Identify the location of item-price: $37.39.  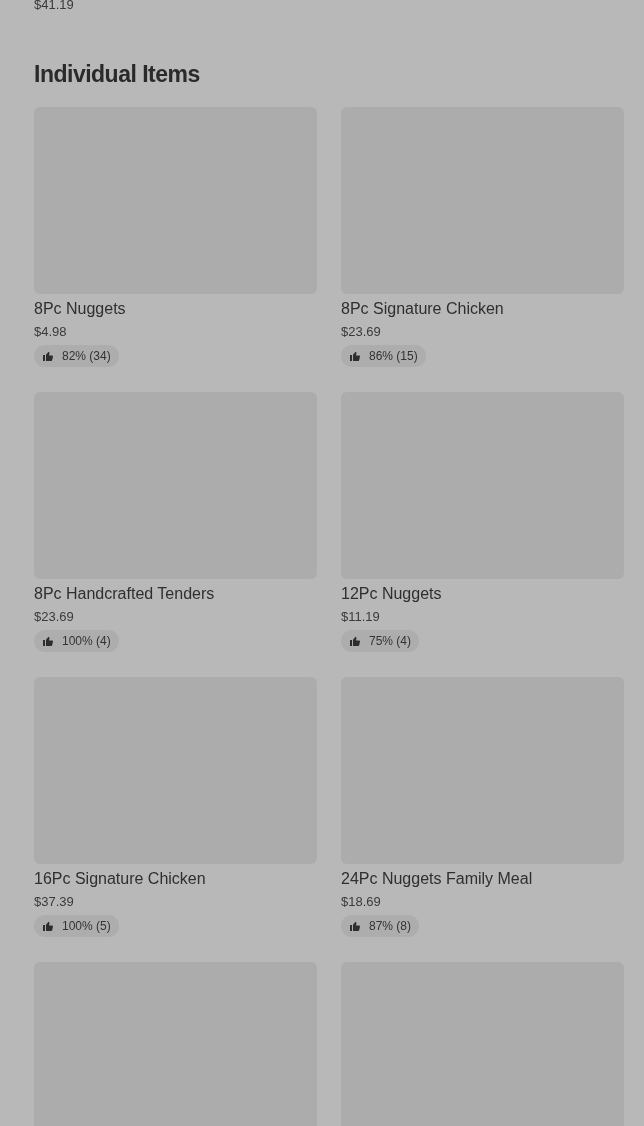
(54, 902).